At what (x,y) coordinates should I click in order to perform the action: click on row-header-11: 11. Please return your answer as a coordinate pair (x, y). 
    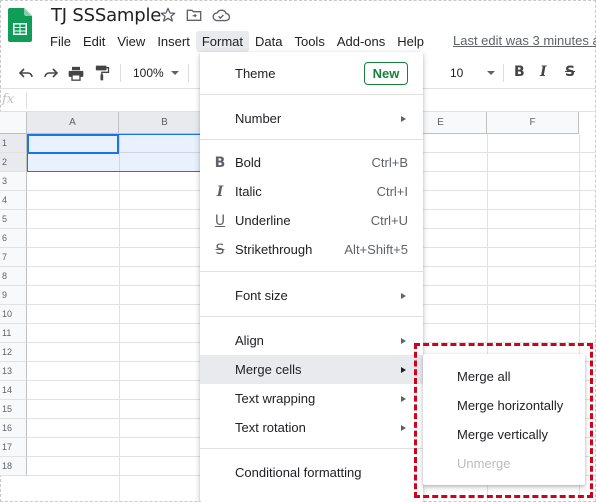
    Looking at the image, I should click on (13, 333).